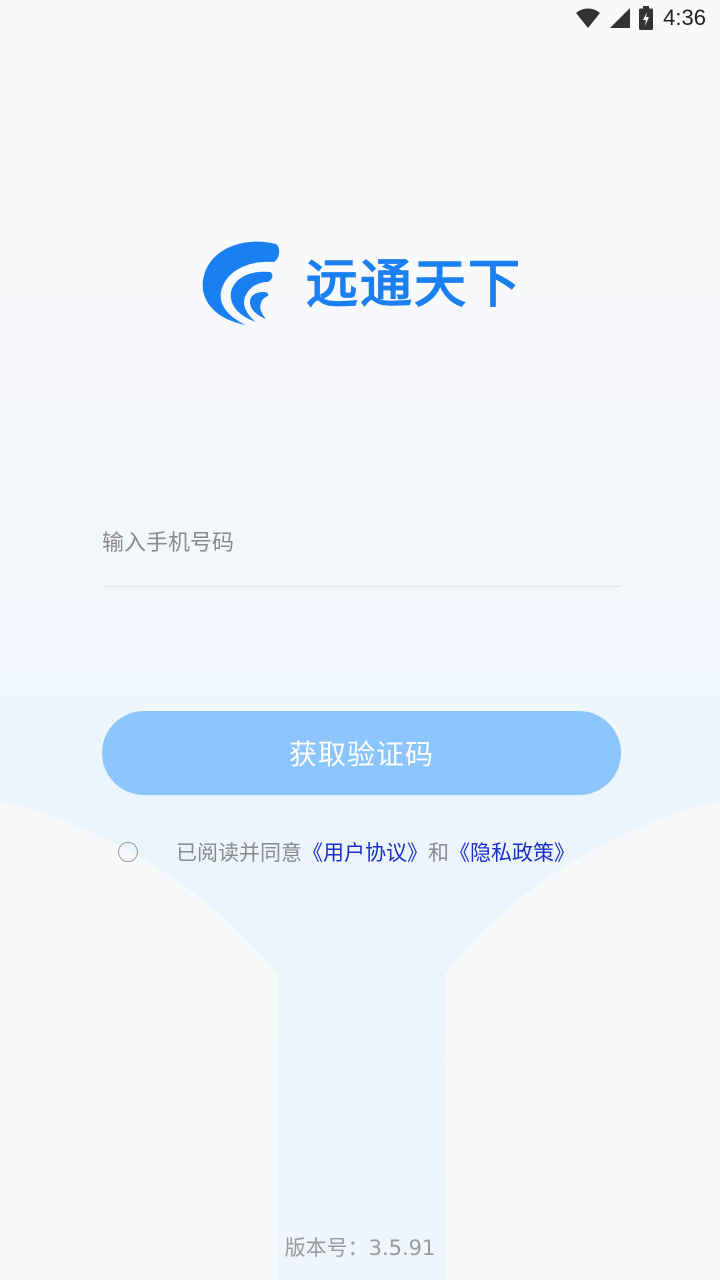 This screenshot has width=720, height=1280. Describe the element at coordinates (360, 1248) in the screenshot. I see `version-label: 版本号：3.5.91` at that location.